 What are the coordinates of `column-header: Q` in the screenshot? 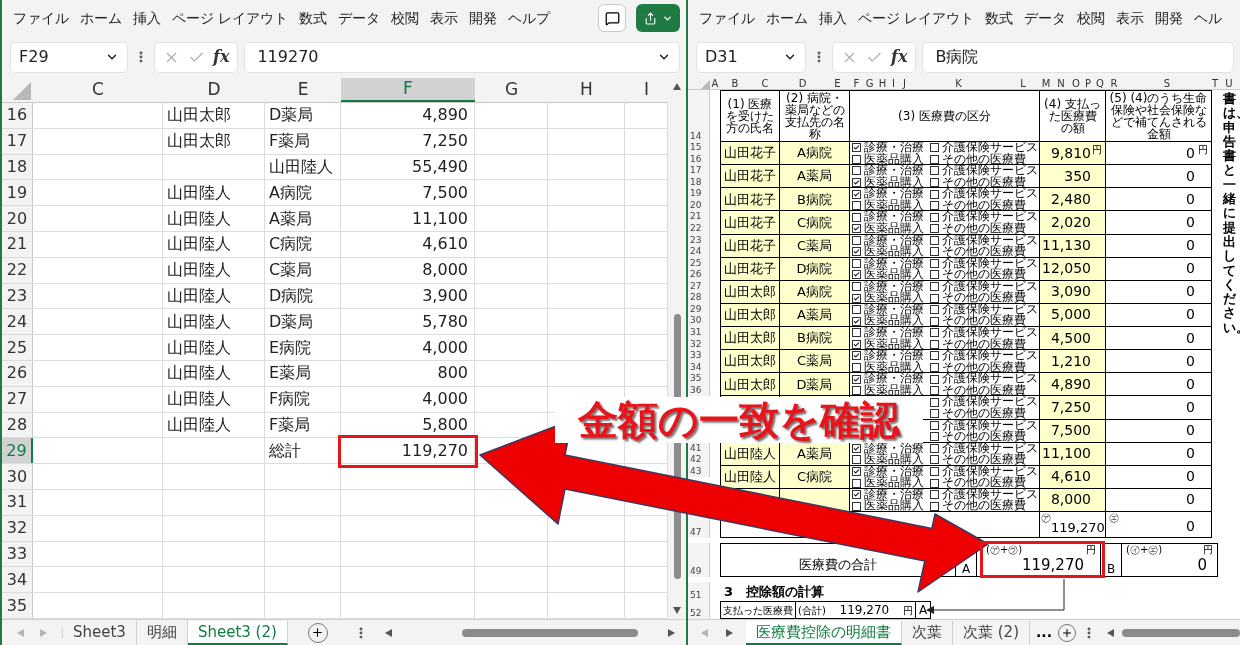 It's located at (1100, 83).